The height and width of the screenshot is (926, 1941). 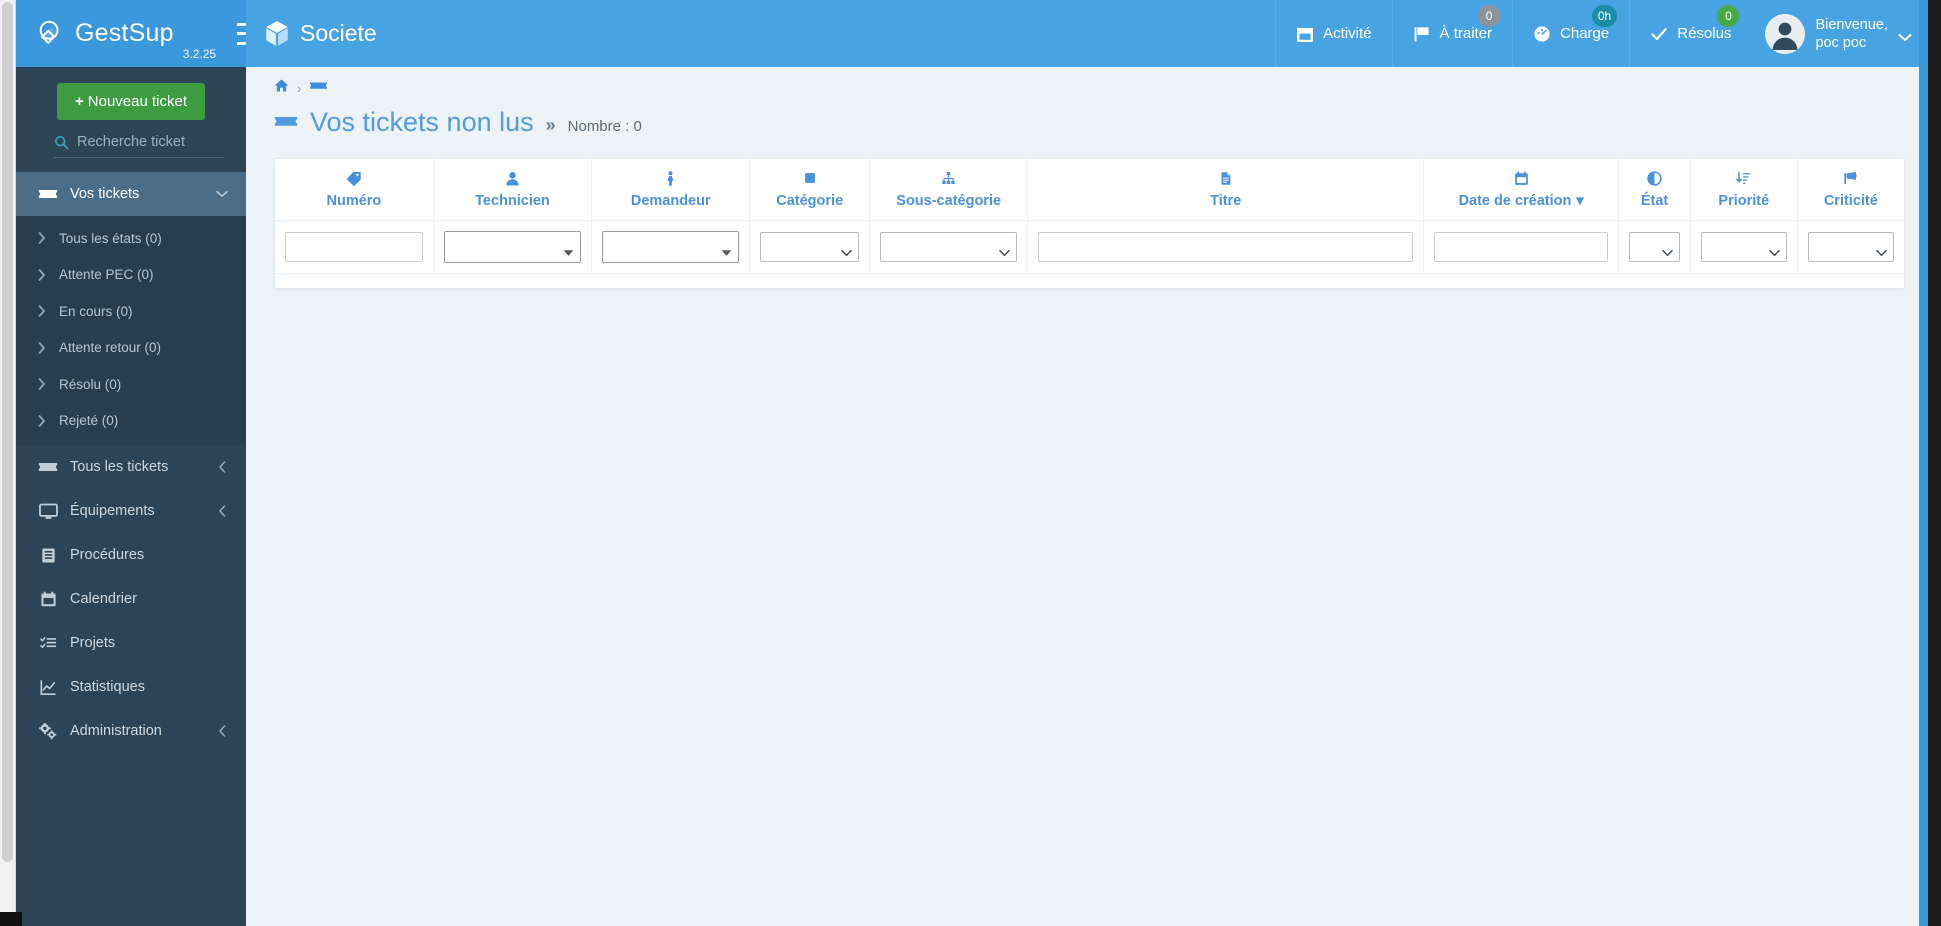 I want to click on sort-amount-icon, so click(x=1744, y=179).